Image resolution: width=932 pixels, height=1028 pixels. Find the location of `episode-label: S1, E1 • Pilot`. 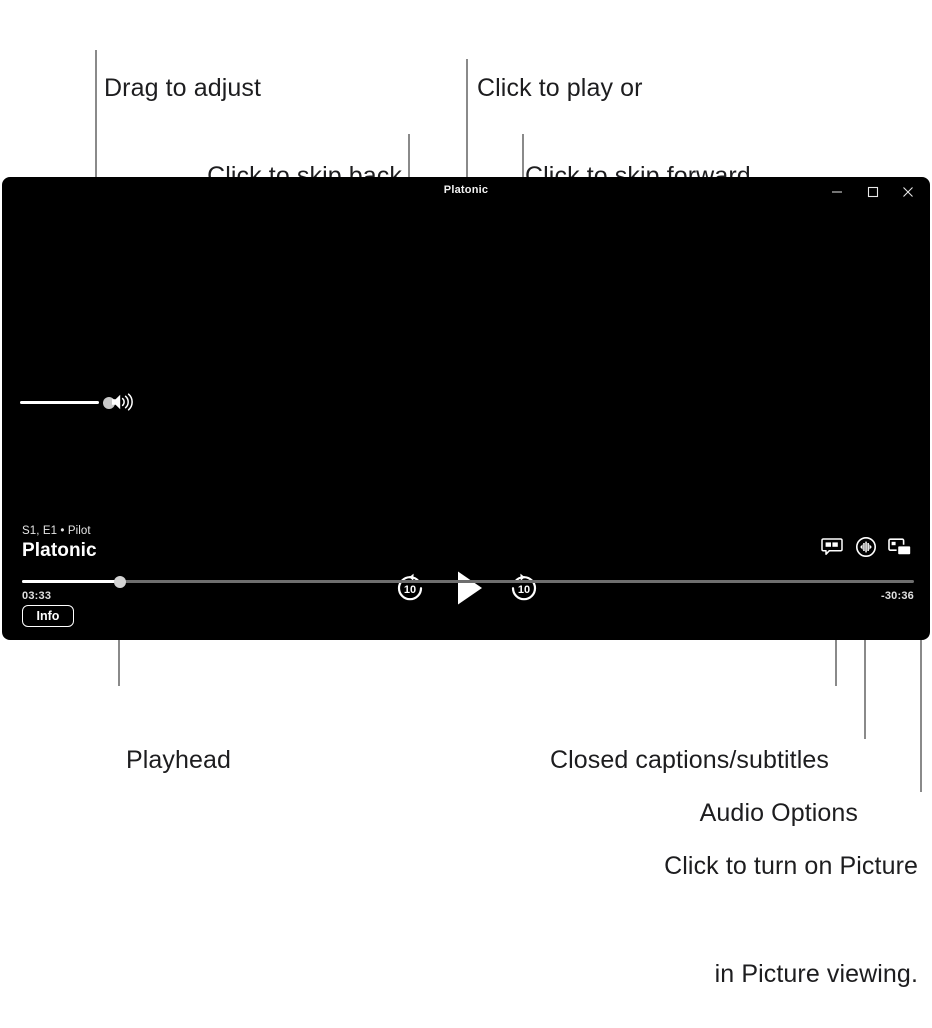

episode-label: S1, E1 • Pilot is located at coordinates (56, 531).